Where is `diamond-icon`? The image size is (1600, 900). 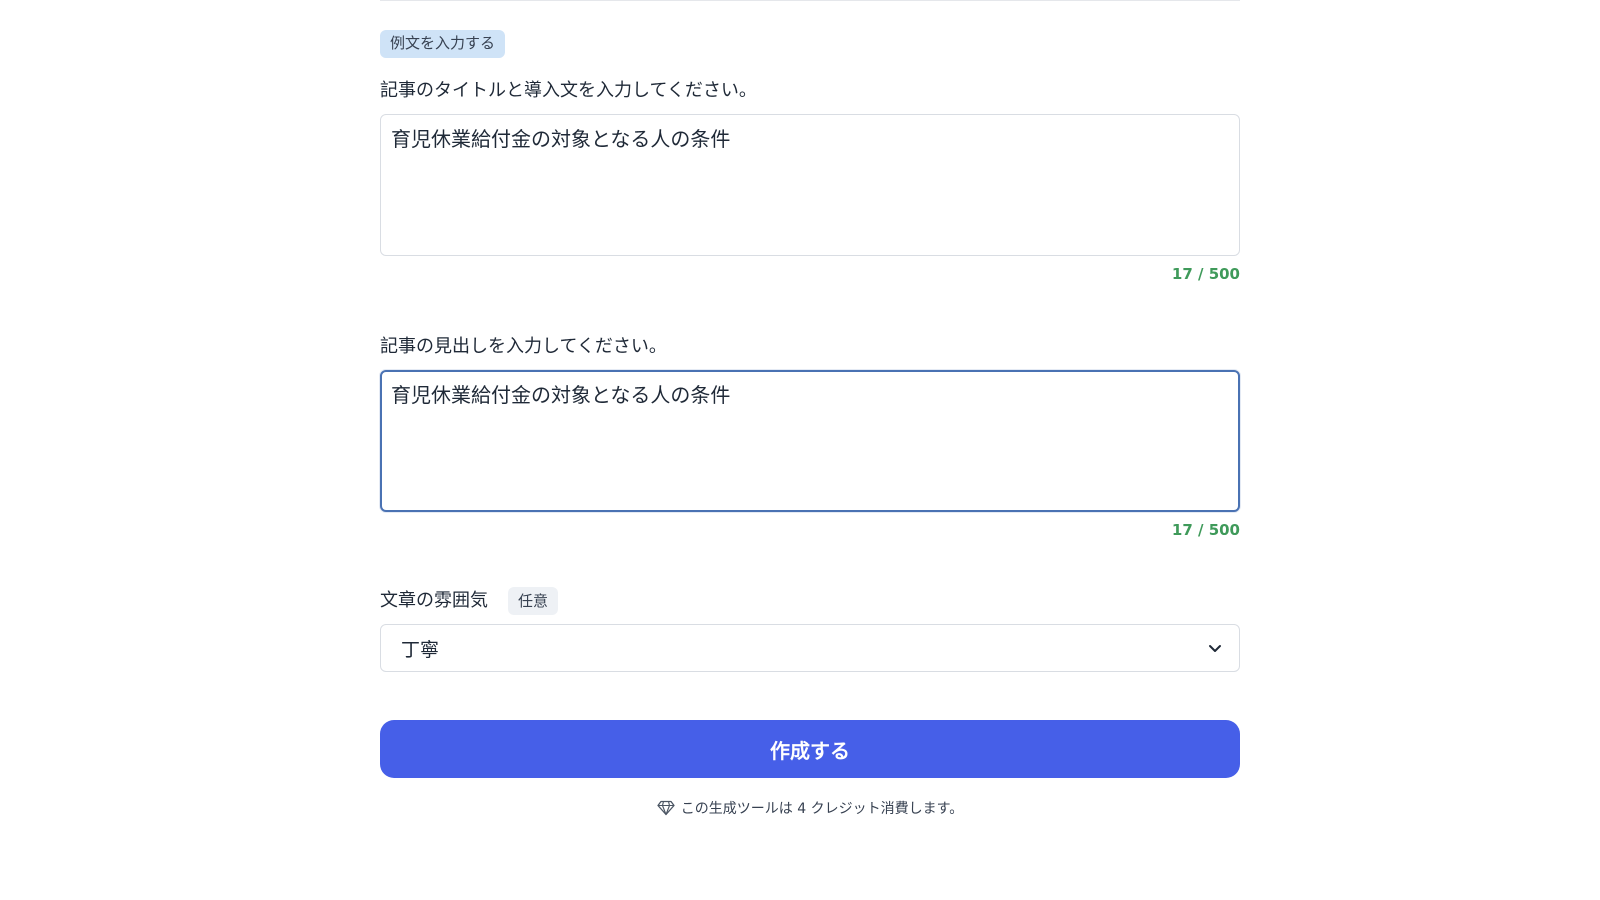 diamond-icon is located at coordinates (666, 808).